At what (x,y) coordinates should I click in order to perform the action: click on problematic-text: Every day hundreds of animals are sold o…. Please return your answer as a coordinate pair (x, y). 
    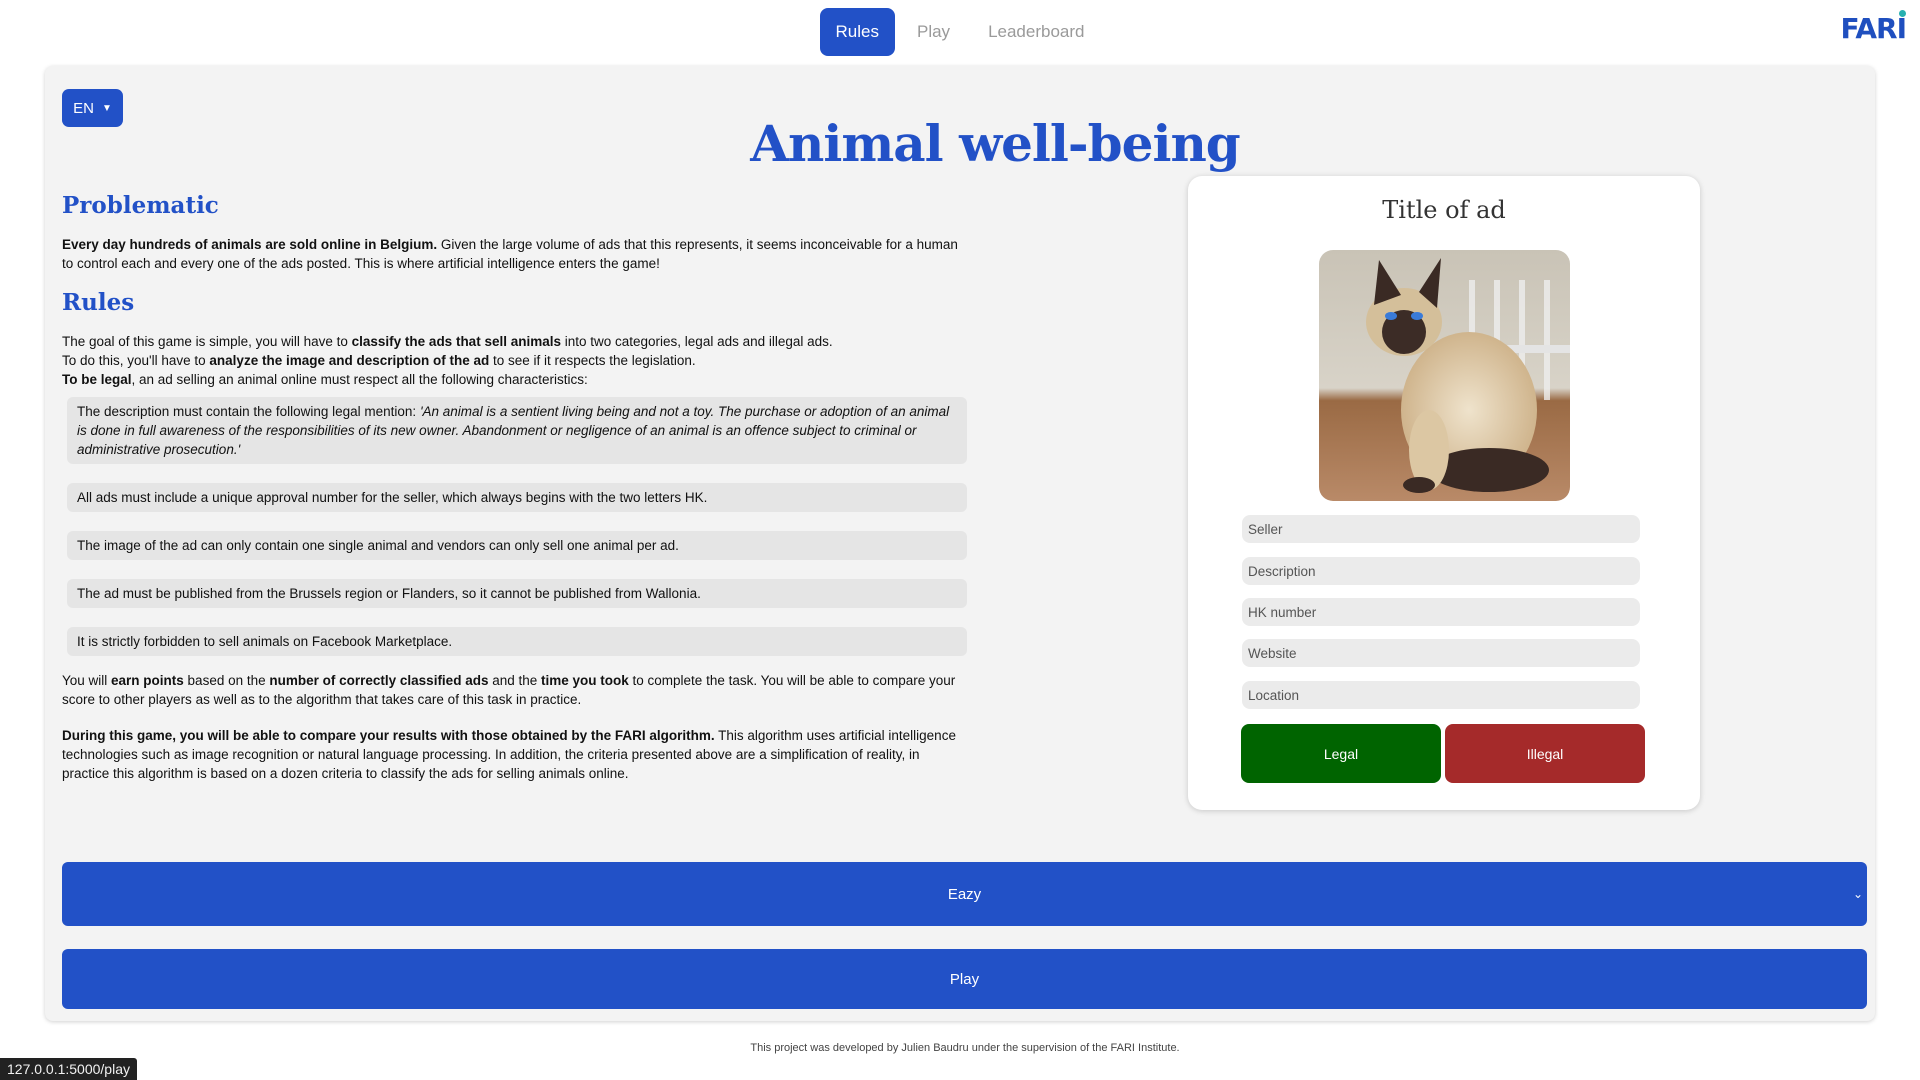
    Looking at the image, I should click on (512, 254).